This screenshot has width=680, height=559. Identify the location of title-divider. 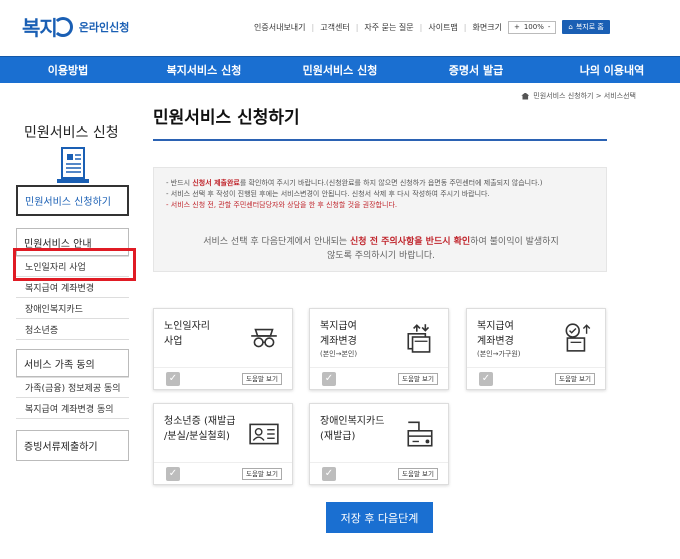
(380, 140).